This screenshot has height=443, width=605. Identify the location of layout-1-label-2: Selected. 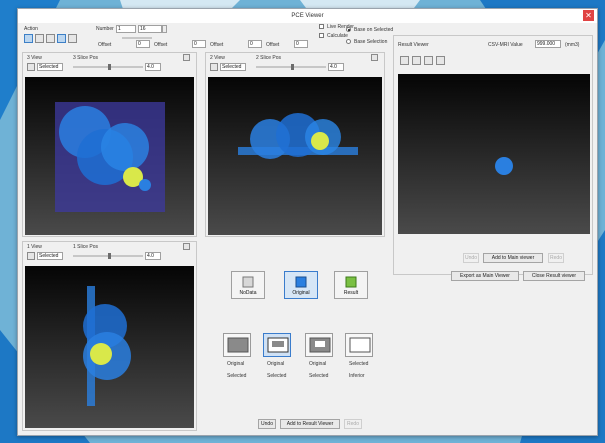
(237, 376).